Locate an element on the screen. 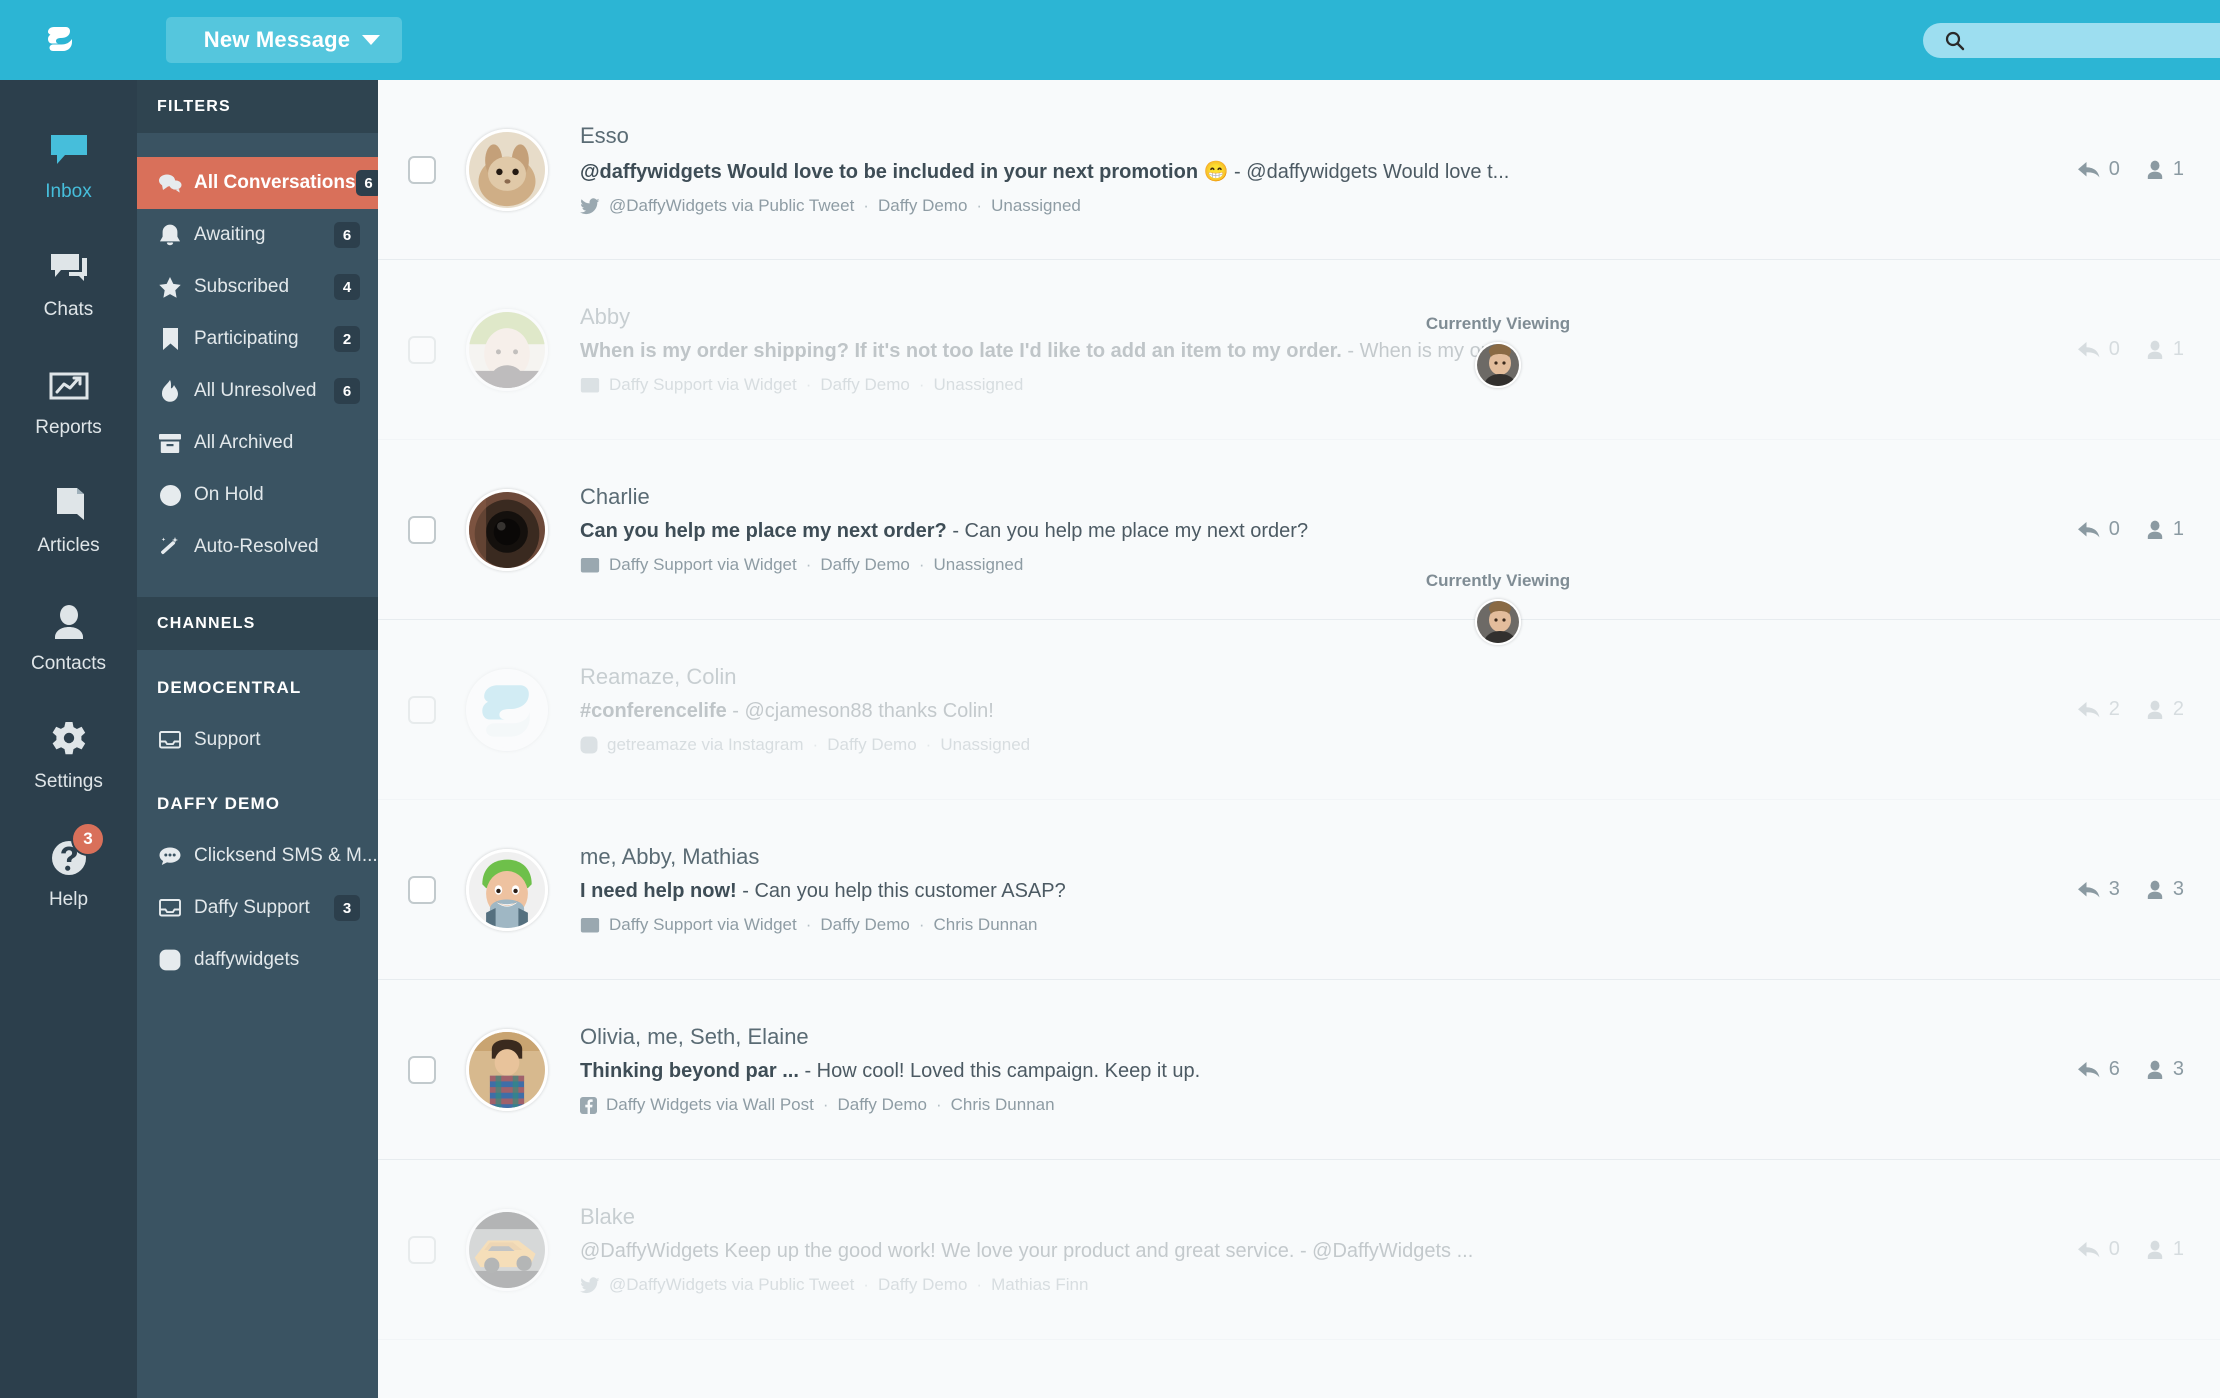 This screenshot has height=1398, width=2220. snippet-subject: Can you help me place my next order? is located at coordinates (763, 531).